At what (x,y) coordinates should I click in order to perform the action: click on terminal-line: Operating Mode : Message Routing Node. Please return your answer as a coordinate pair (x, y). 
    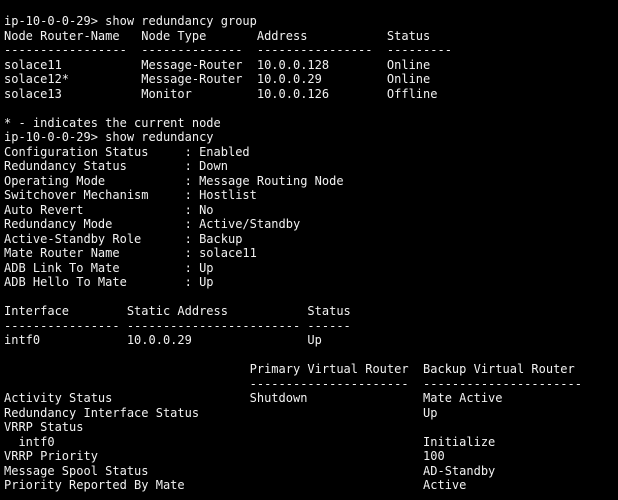
    Looking at the image, I should click on (174, 180).